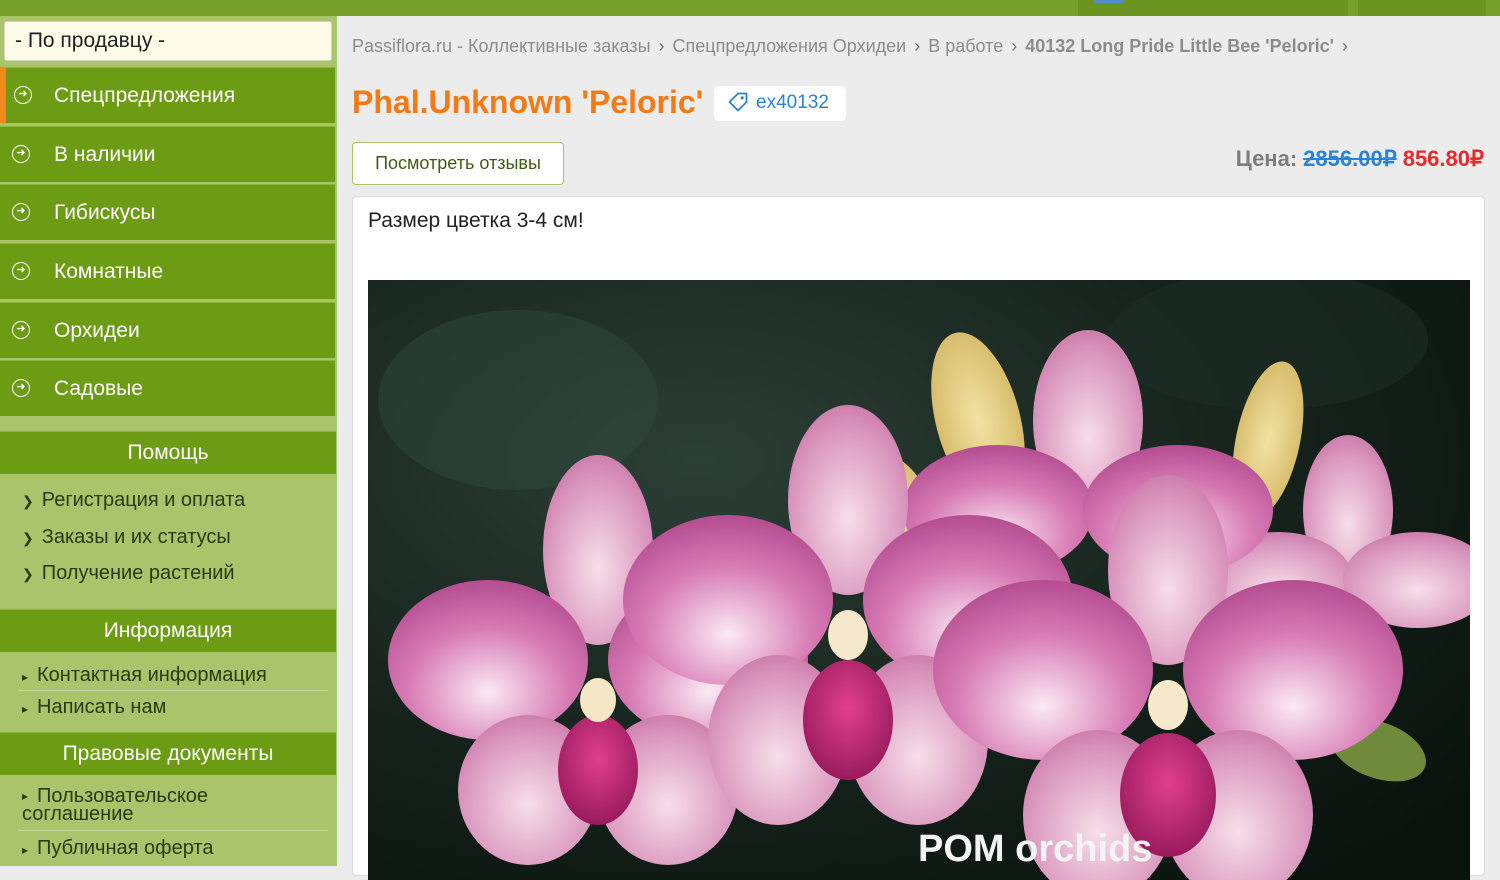 This screenshot has width=1500, height=880. I want to click on tag-icon, so click(738, 102).